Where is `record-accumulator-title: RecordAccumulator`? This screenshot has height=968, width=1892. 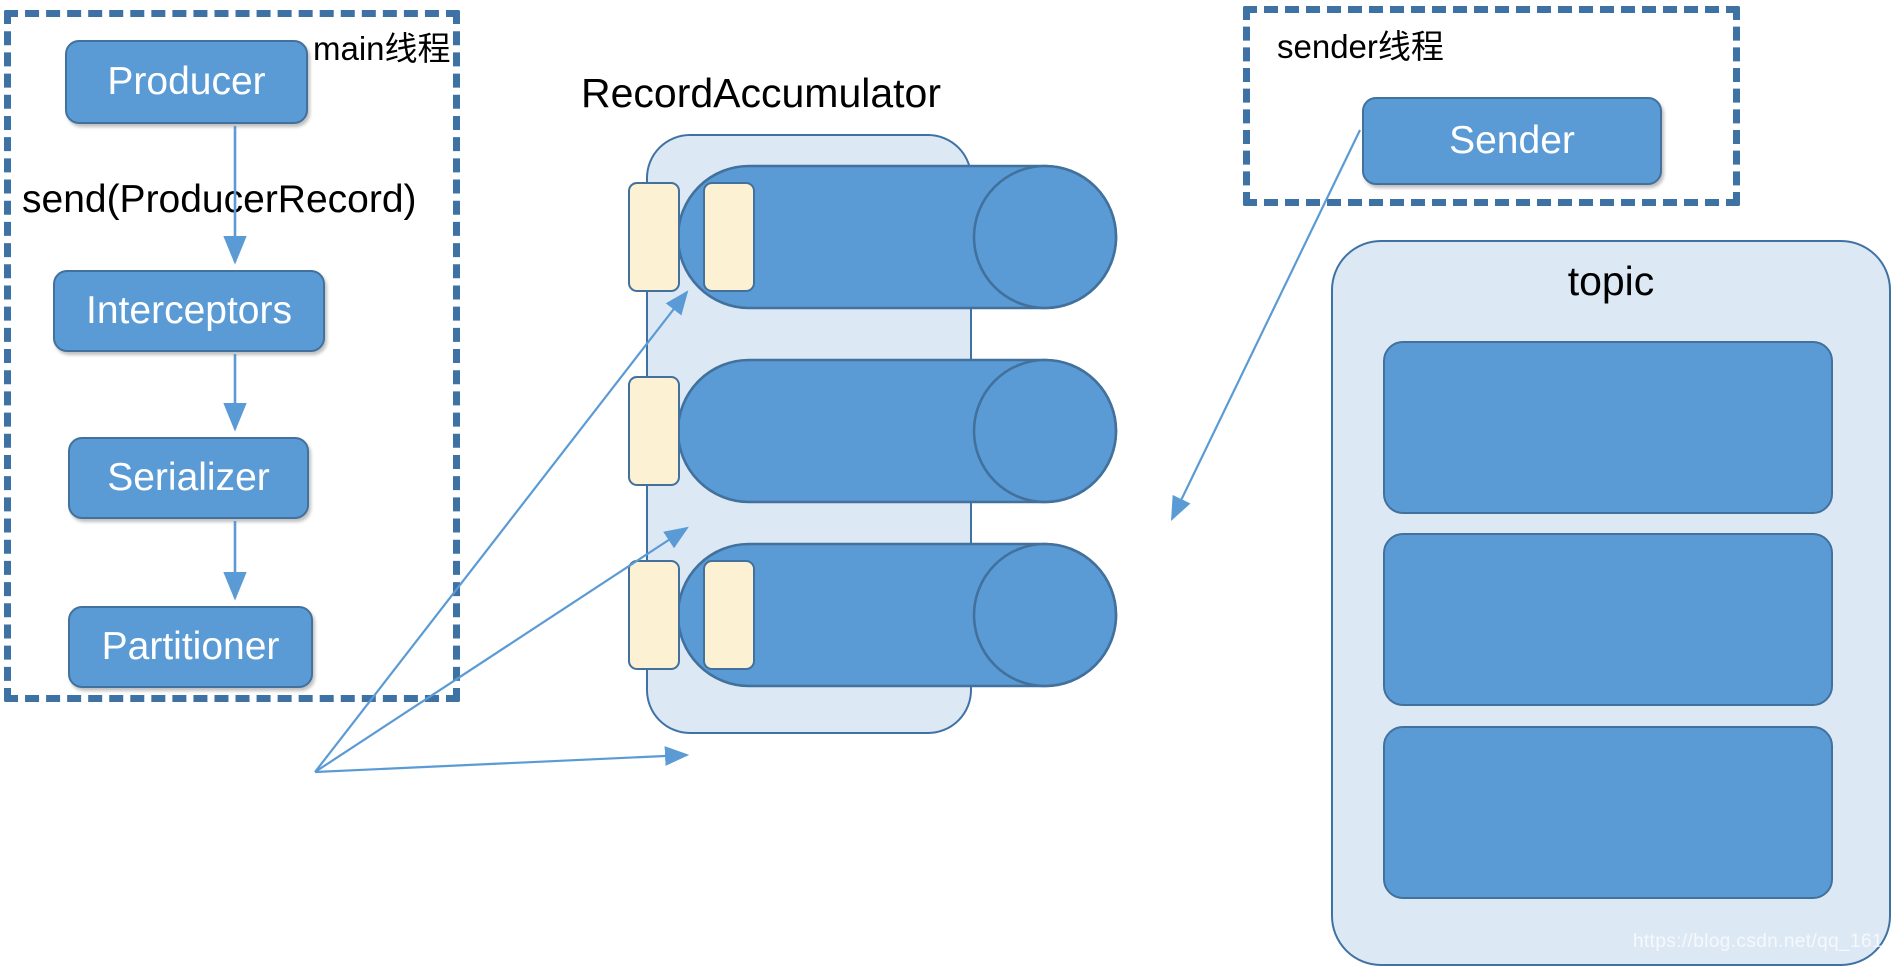
record-accumulator-title: RecordAccumulator is located at coordinates (761, 93).